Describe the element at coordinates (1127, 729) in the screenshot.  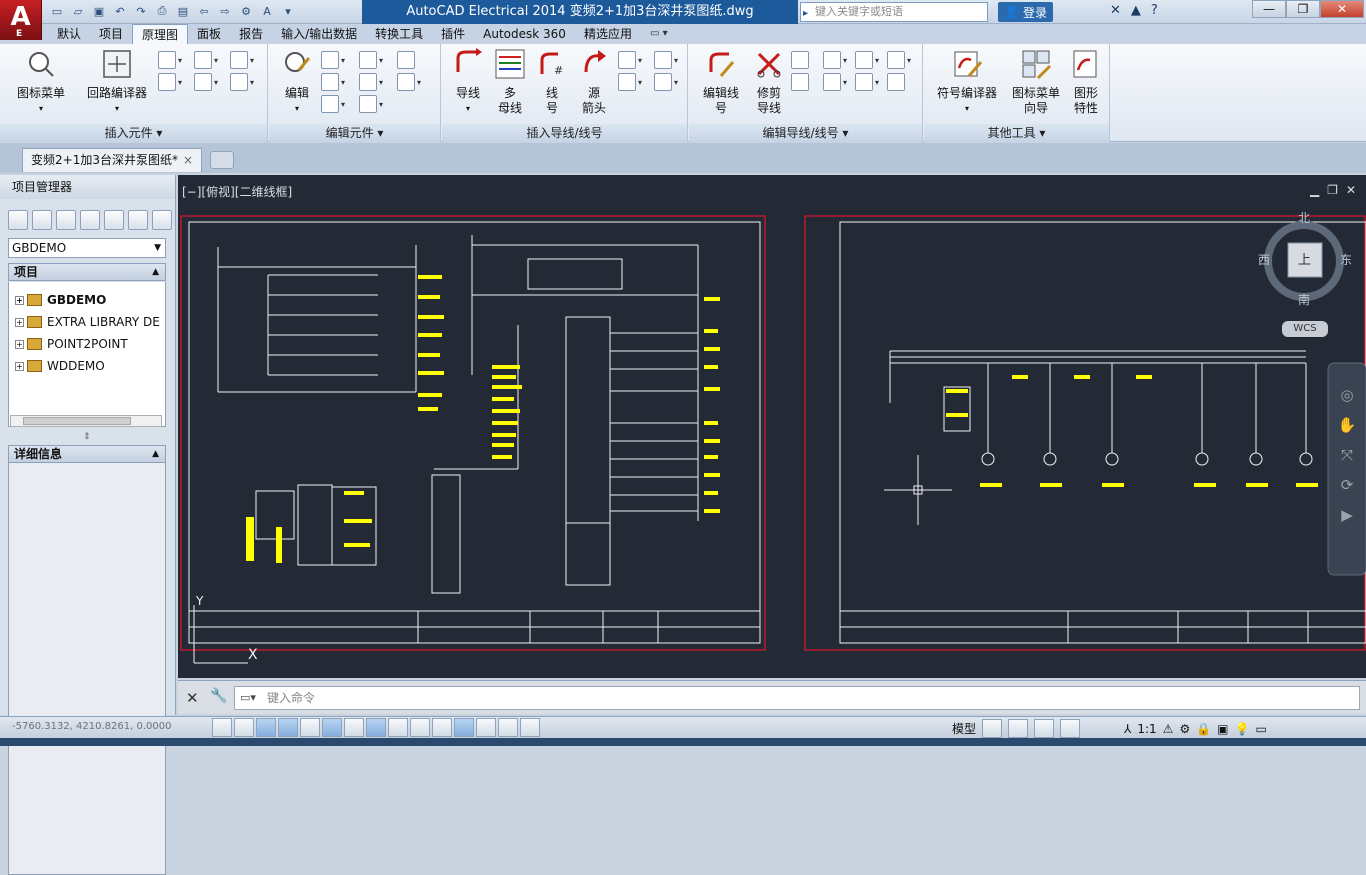
I see `annotation-scale-icon: ⅄` at that location.